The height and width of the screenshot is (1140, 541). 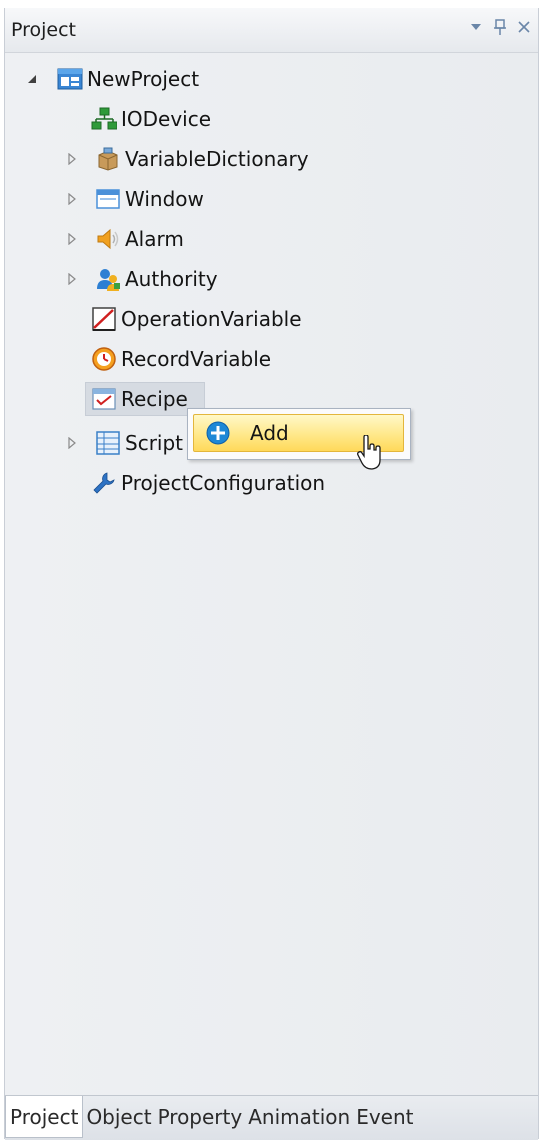 I want to click on tab-object: Object, so click(x=118, y=1117).